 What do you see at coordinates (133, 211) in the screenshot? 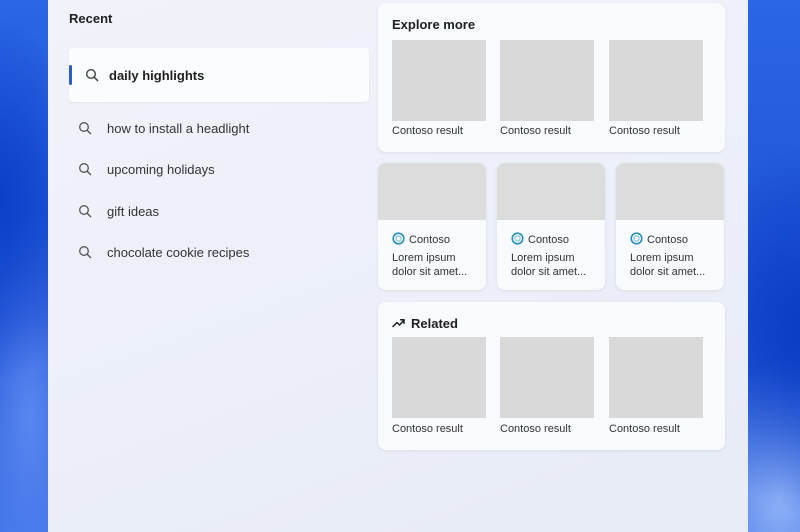
I see `recent-item-label: gift ideas` at bounding box center [133, 211].